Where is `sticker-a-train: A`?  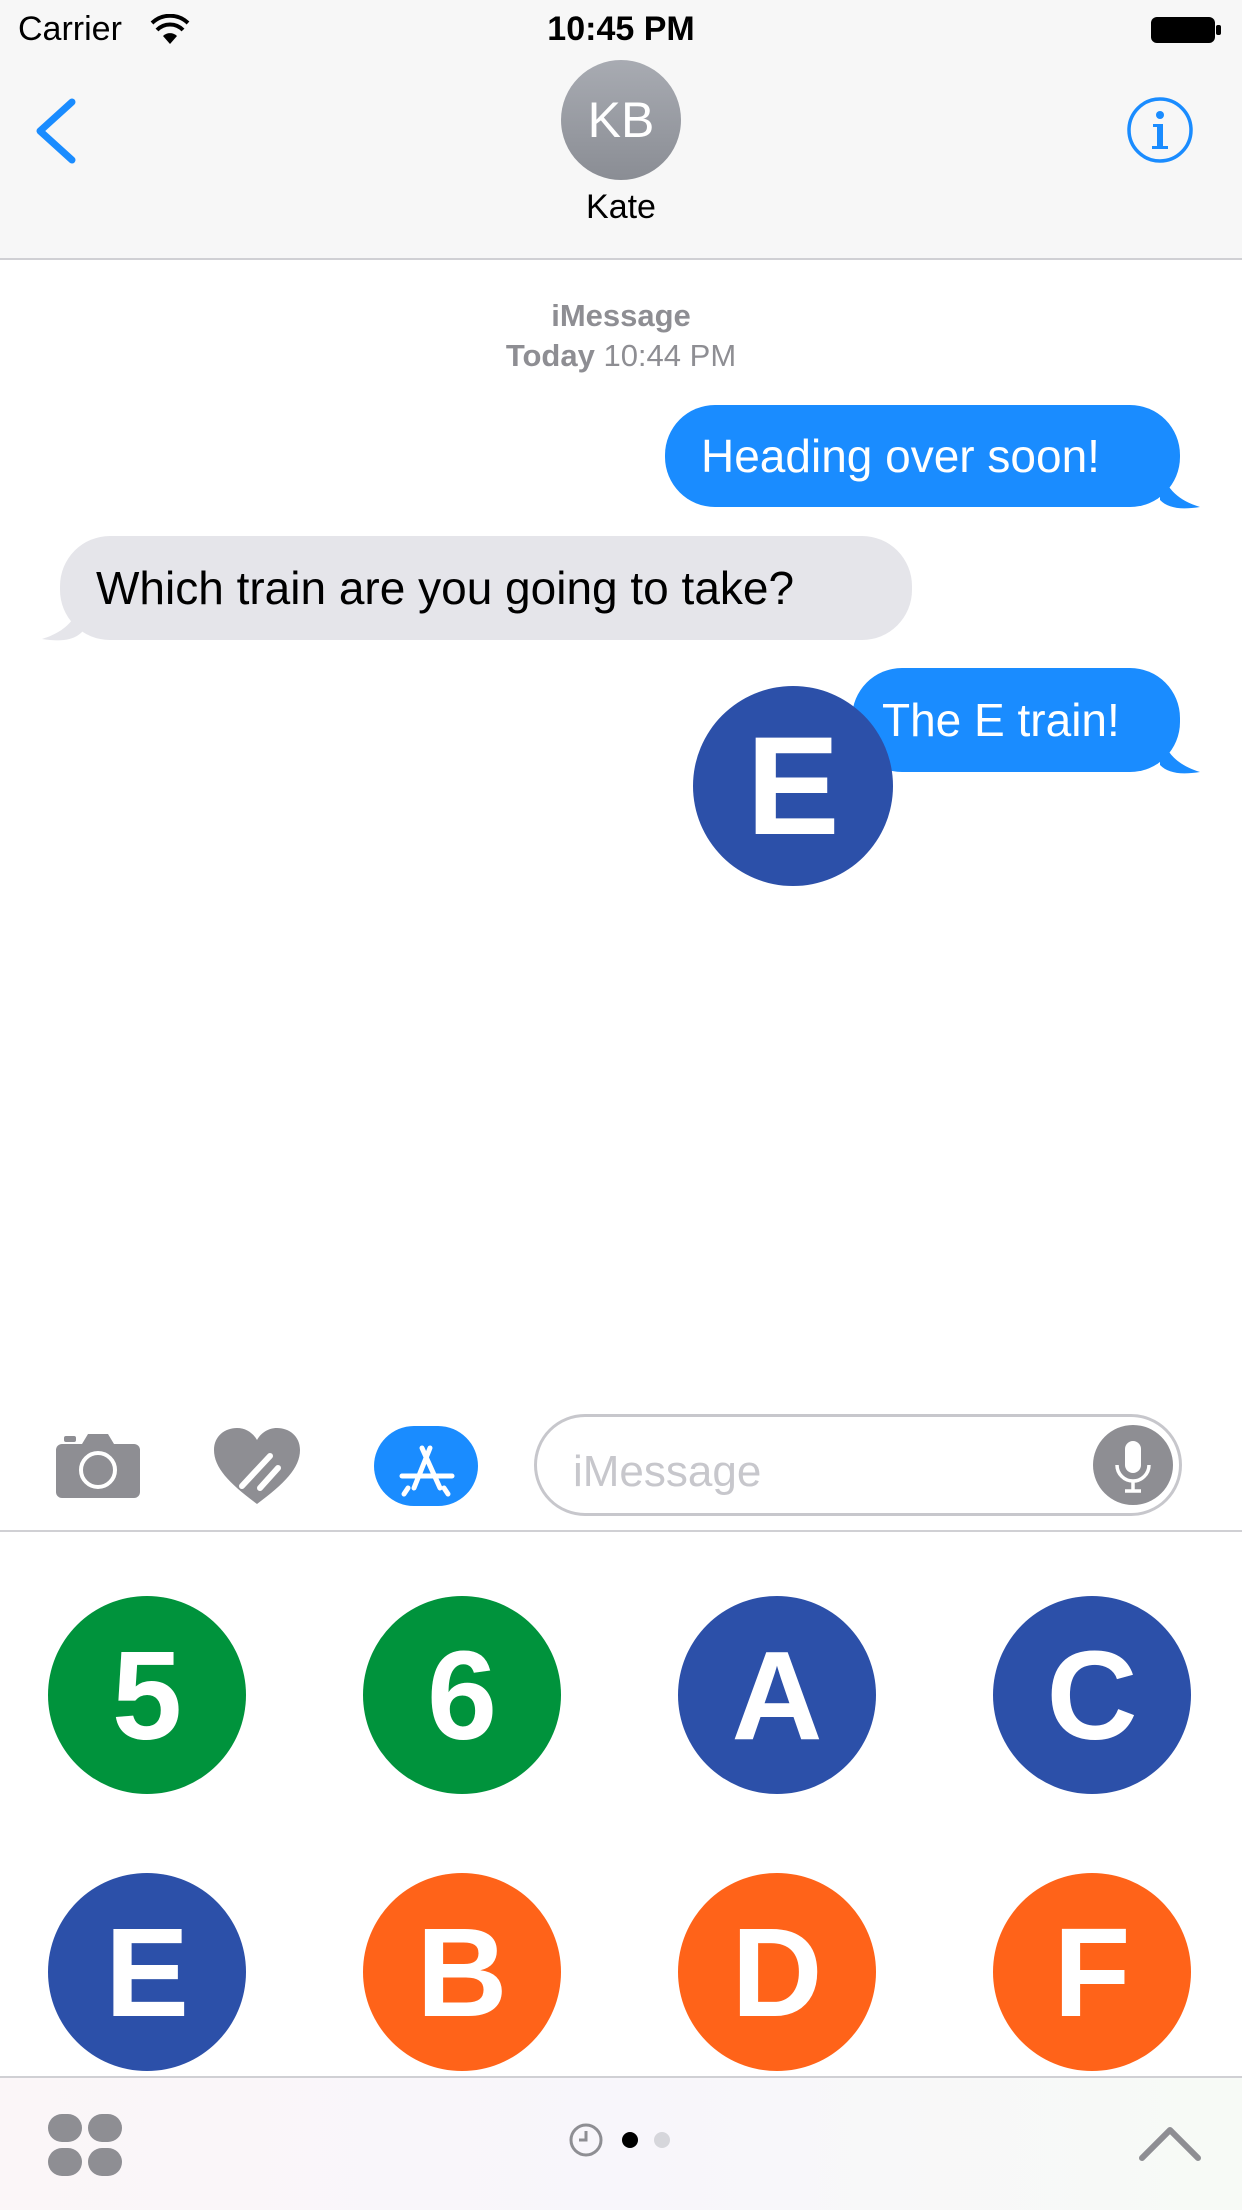
sticker-a-train: A is located at coordinates (777, 1695).